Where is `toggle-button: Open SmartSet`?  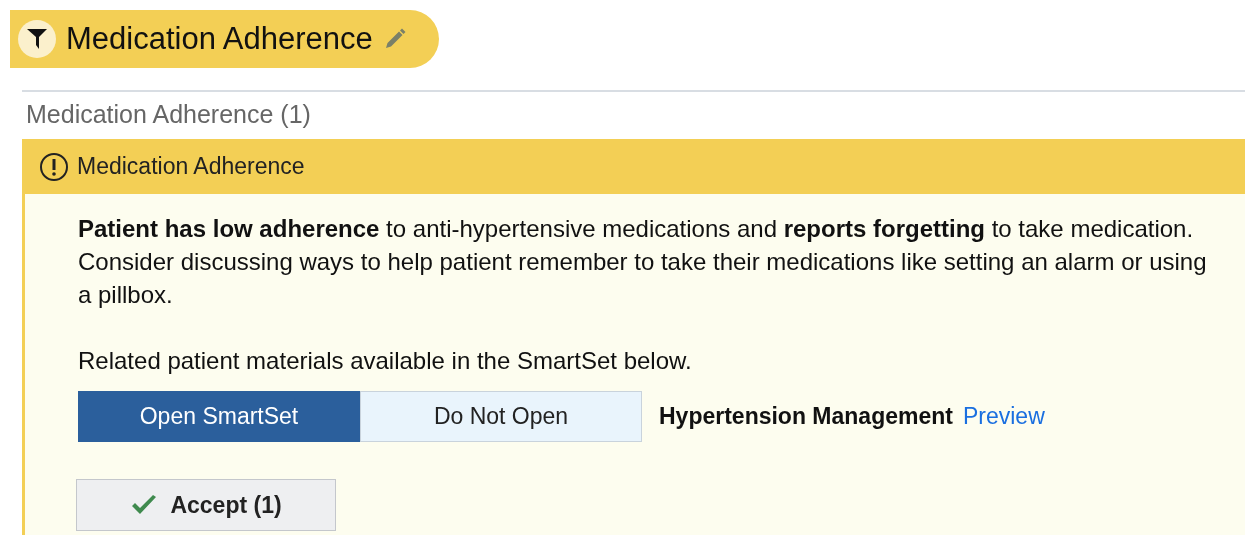 toggle-button: Open SmartSet is located at coordinates (219, 416).